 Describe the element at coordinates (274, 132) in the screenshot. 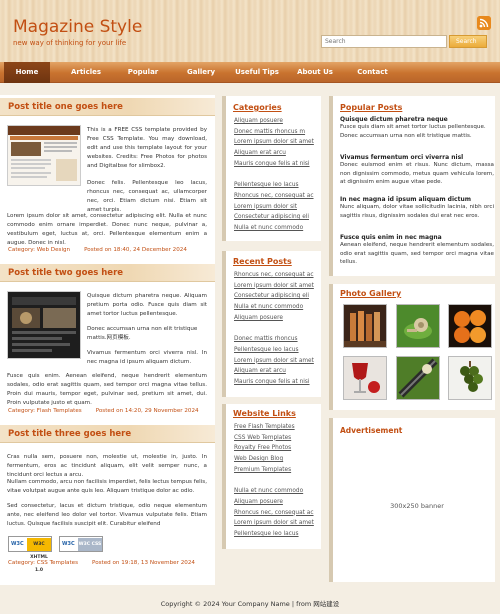

I see `categories-link: Donec mattis rhoncus m` at that location.